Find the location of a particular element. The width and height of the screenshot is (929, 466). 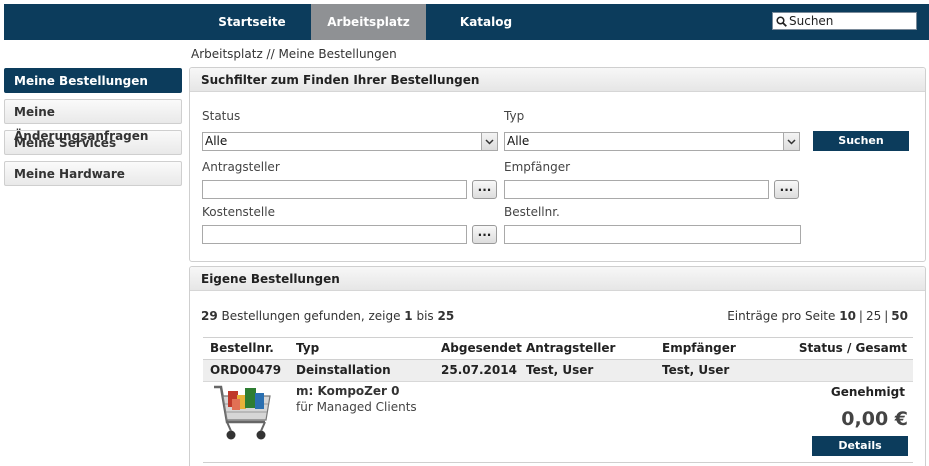

search-button: Suchen is located at coordinates (861, 141).